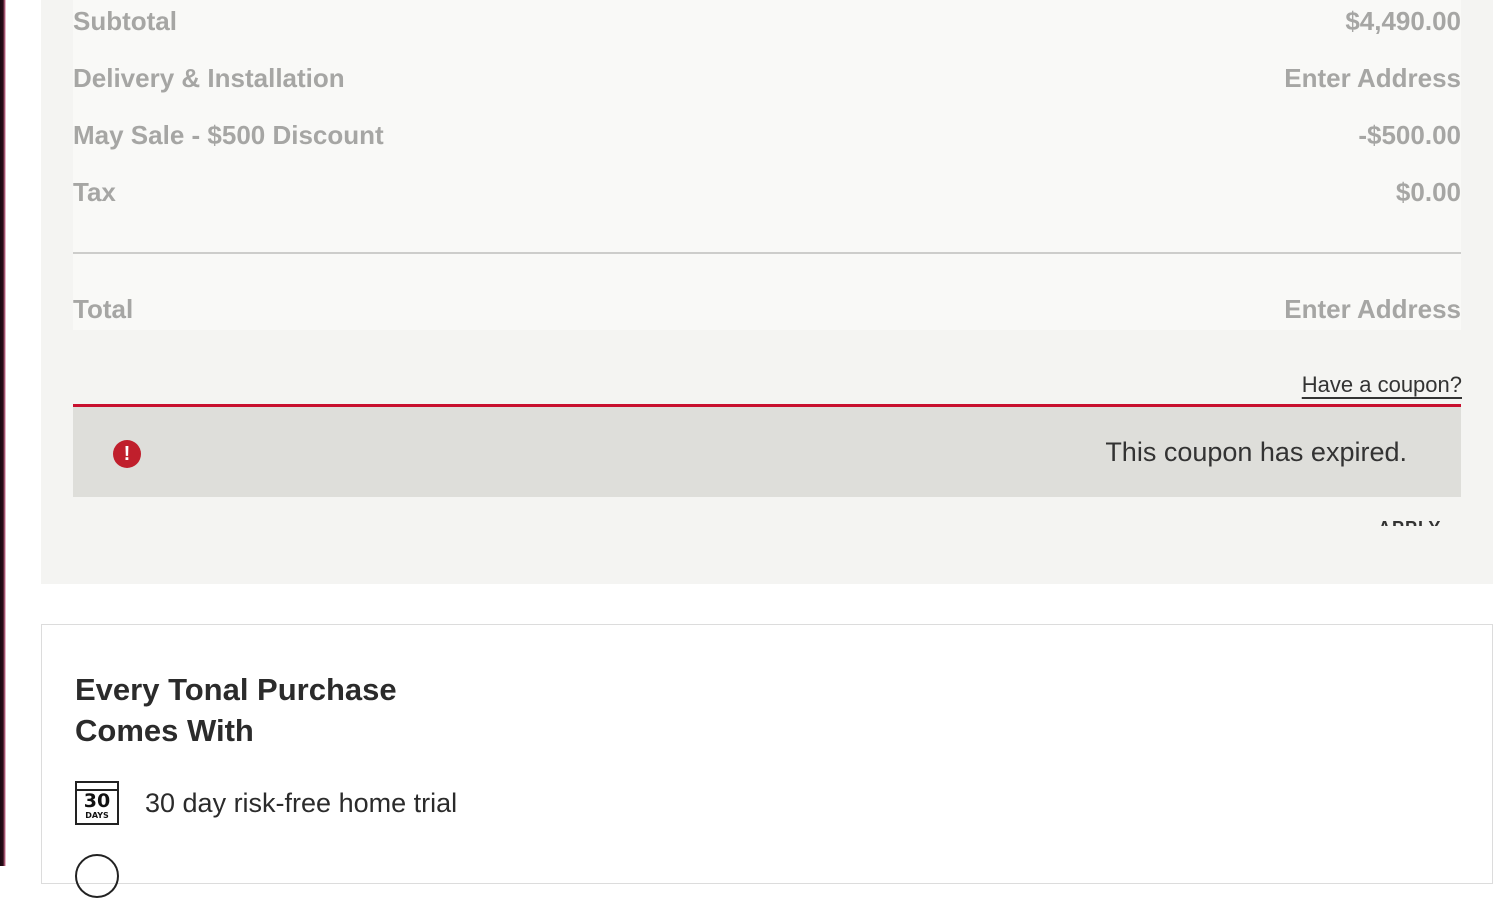  I want to click on benefit-item-home-trial: 30 DAYS 30 day risk-free home trial, so click(266, 803).